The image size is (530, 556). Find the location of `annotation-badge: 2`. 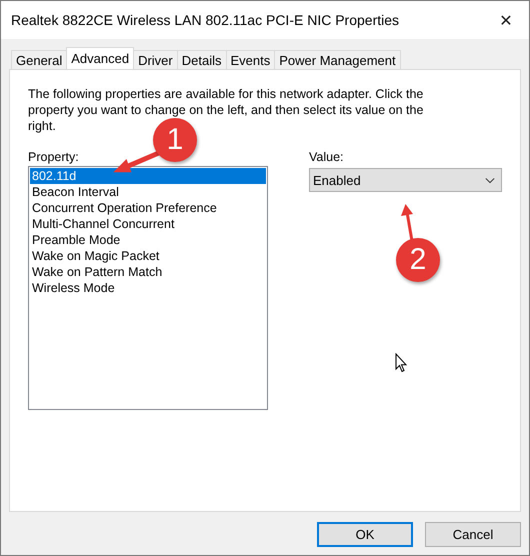

annotation-badge: 2 is located at coordinates (418, 260).